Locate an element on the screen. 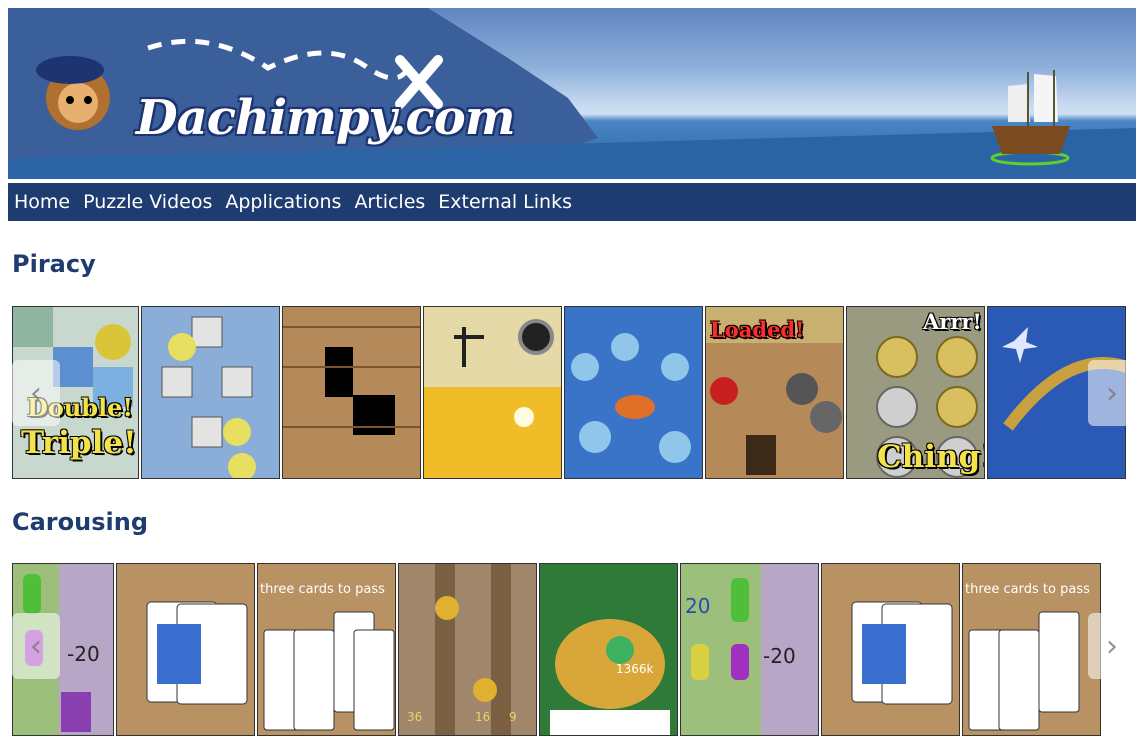 This screenshot has height=750, width=1147. bonus-value: 20 is located at coordinates (698, 606).